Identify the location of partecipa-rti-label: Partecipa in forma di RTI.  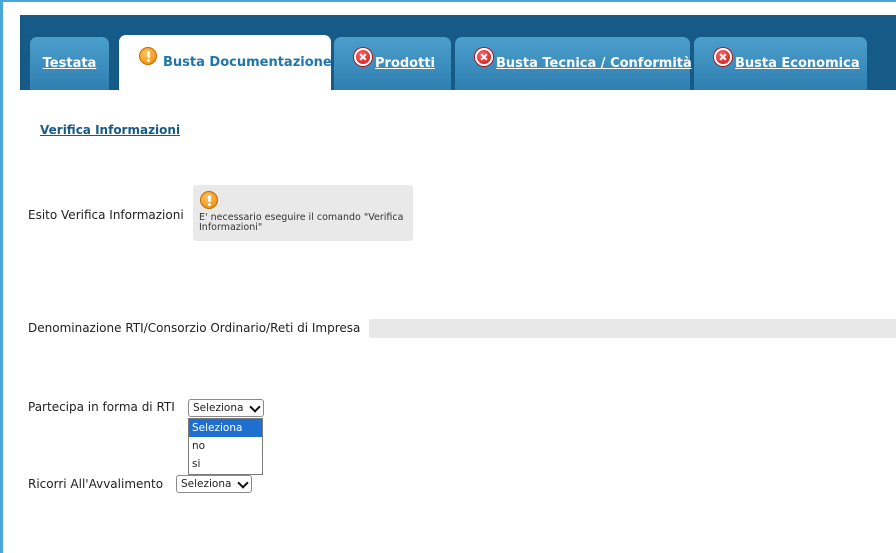
(101, 407).